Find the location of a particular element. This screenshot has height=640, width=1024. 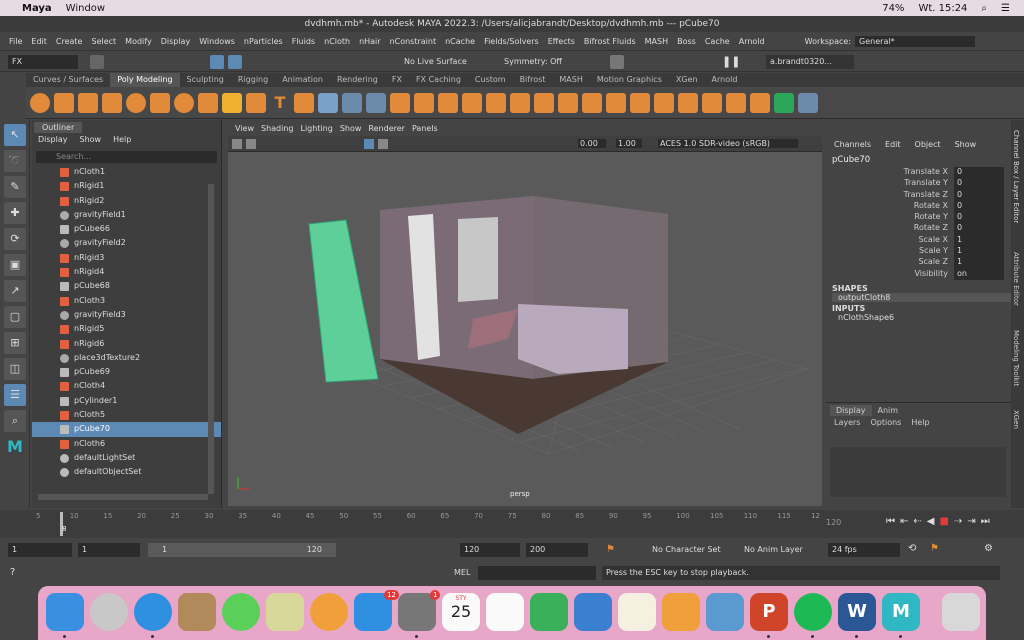

range-bar: 1 120 is located at coordinates (242, 550).